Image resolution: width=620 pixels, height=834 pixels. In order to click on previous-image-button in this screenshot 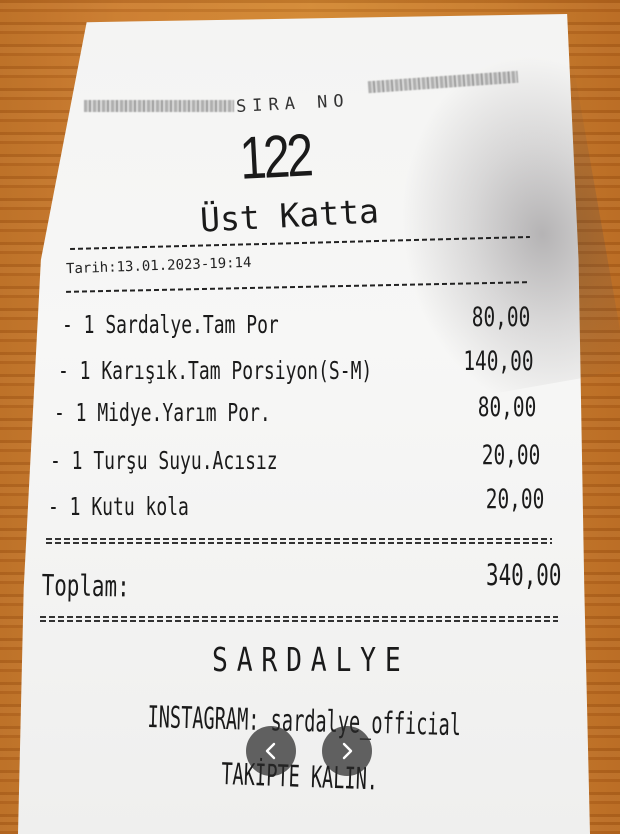, I will do `click(271, 751)`.